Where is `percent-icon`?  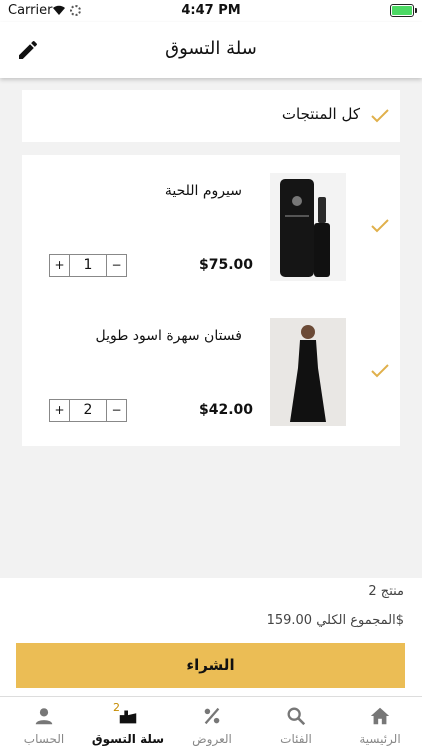
percent-icon is located at coordinates (212, 716).